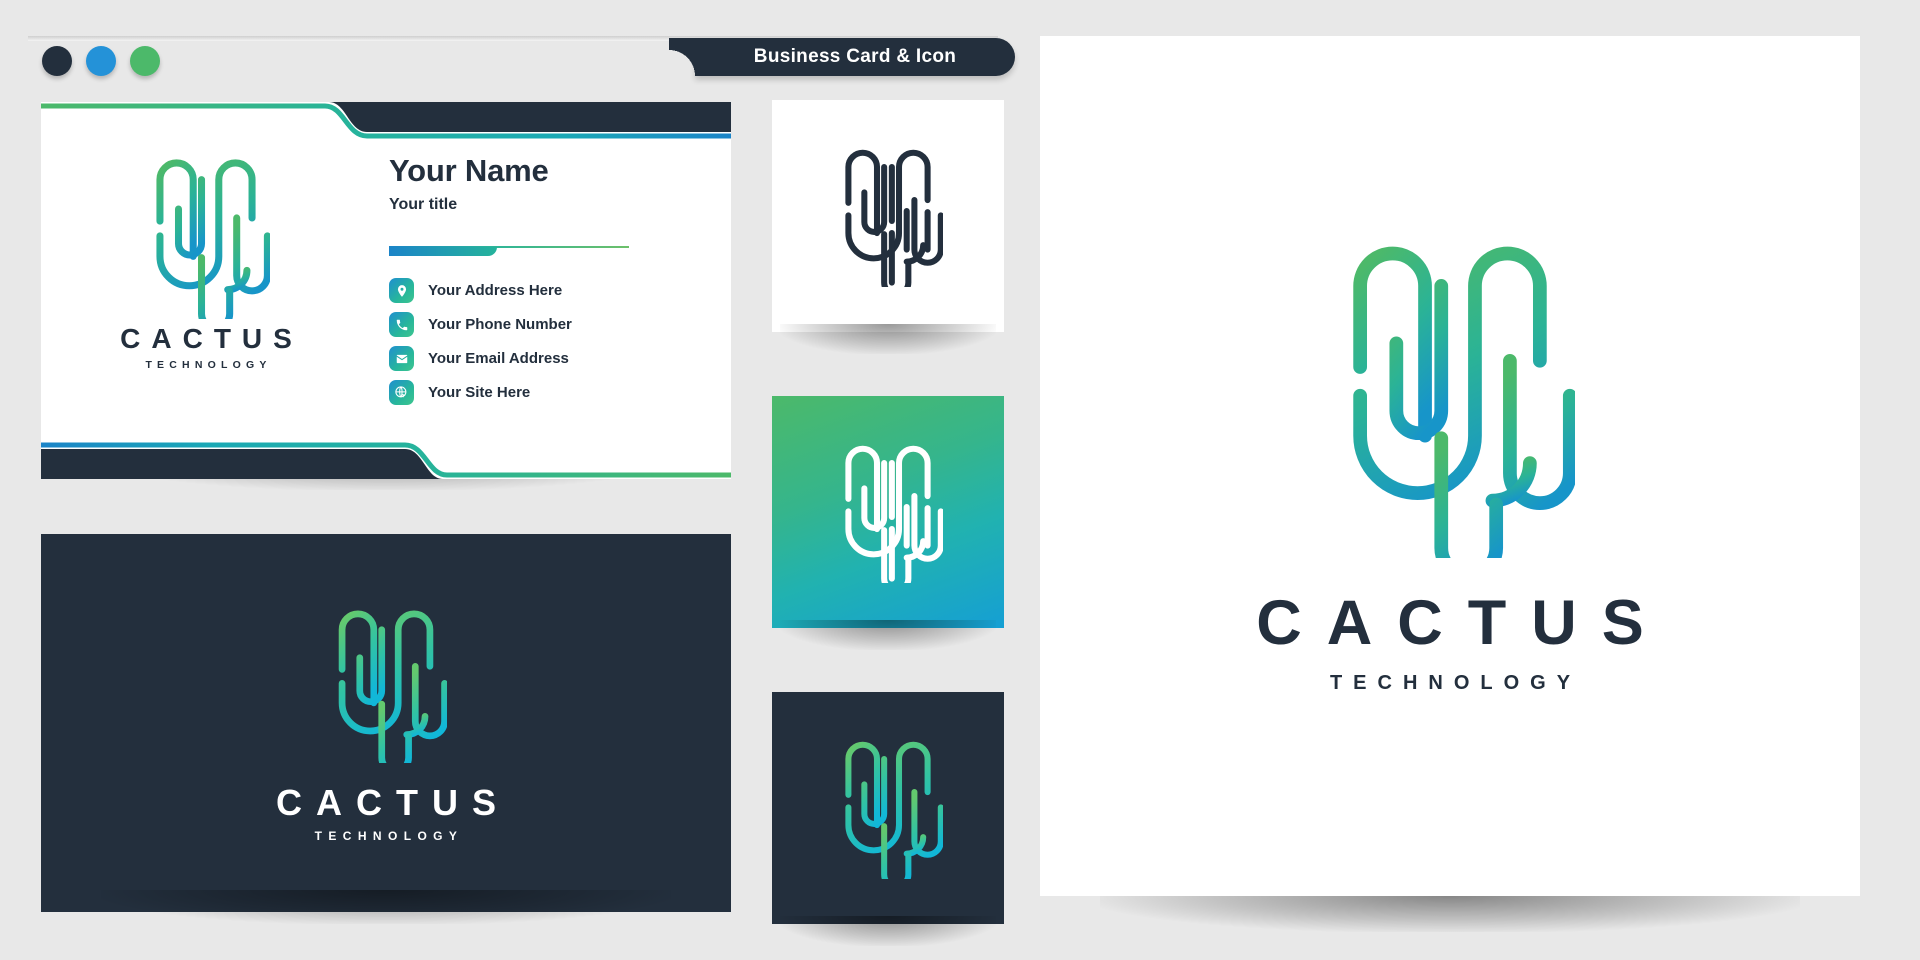  Describe the element at coordinates (423, 205) in the screenshot. I see `person-title: Your title` at that location.